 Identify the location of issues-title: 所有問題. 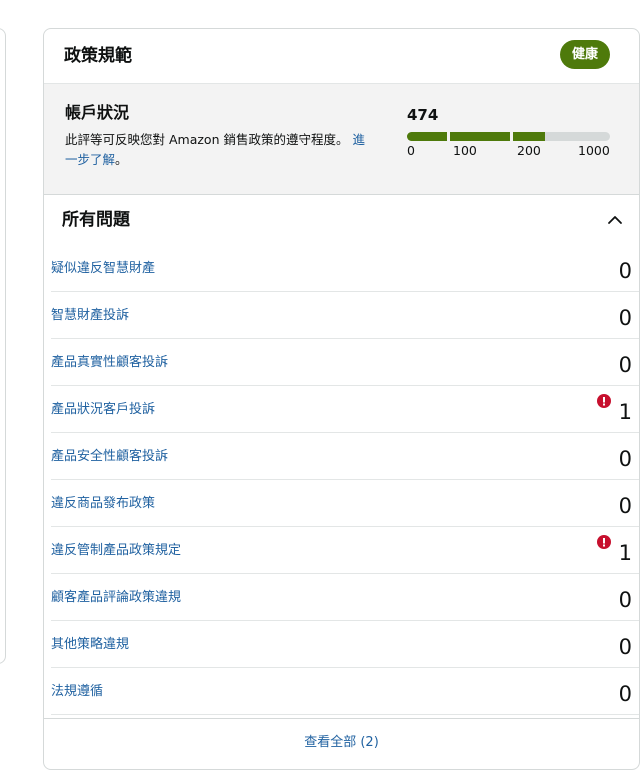
(96, 220).